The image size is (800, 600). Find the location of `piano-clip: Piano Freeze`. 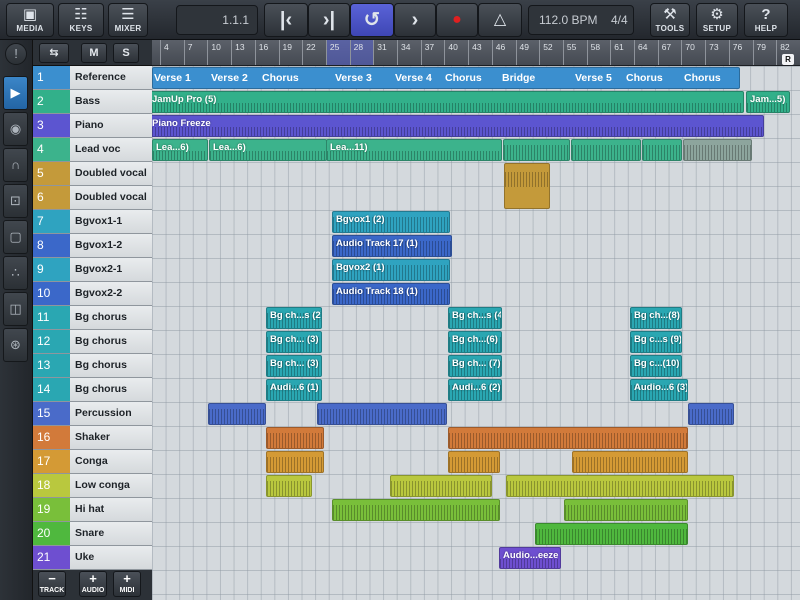

piano-clip: Piano Freeze is located at coordinates (458, 126).